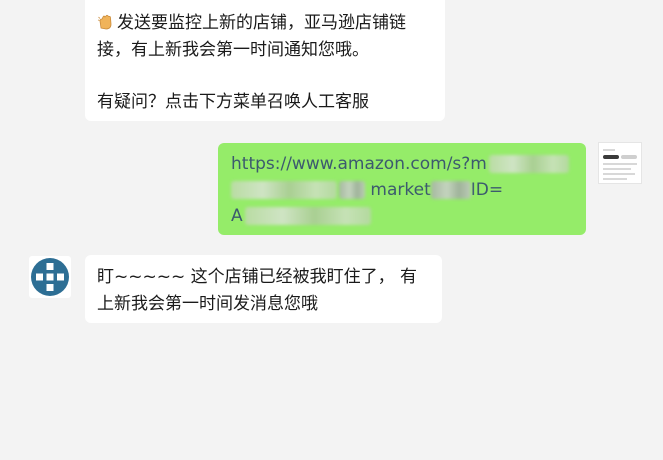 This screenshot has height=460, width=663. Describe the element at coordinates (620, 163) in the screenshot. I see `user-avatar` at that location.